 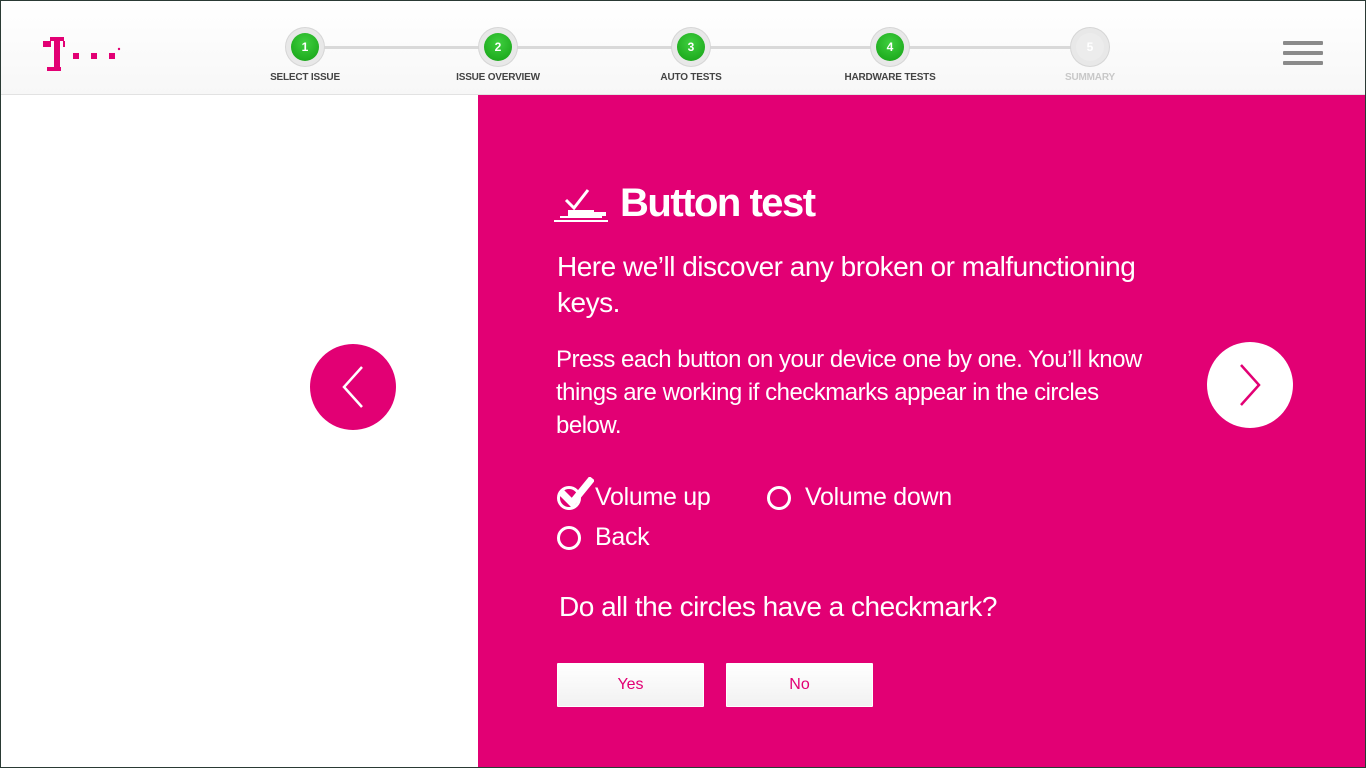 I want to click on previous-button, so click(x=353, y=387).